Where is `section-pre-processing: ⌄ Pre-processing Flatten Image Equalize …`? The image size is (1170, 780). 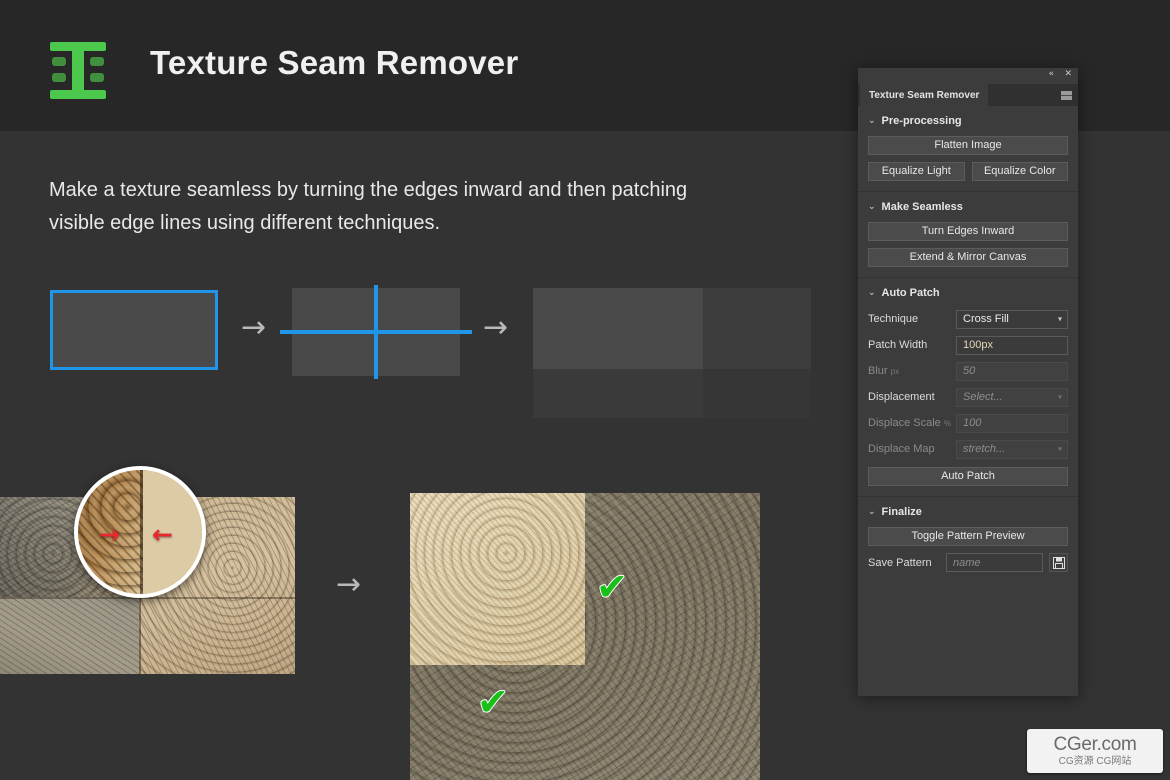
section-pre-processing: ⌄ Pre-processing Flatten Image Equalize … is located at coordinates (968, 149).